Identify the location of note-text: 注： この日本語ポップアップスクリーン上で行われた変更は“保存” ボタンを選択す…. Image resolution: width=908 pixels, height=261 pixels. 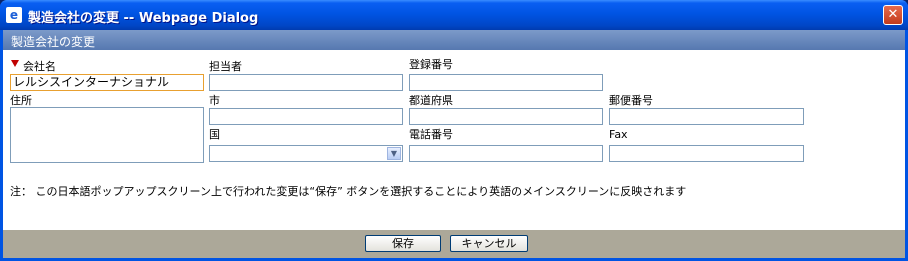
(348, 191).